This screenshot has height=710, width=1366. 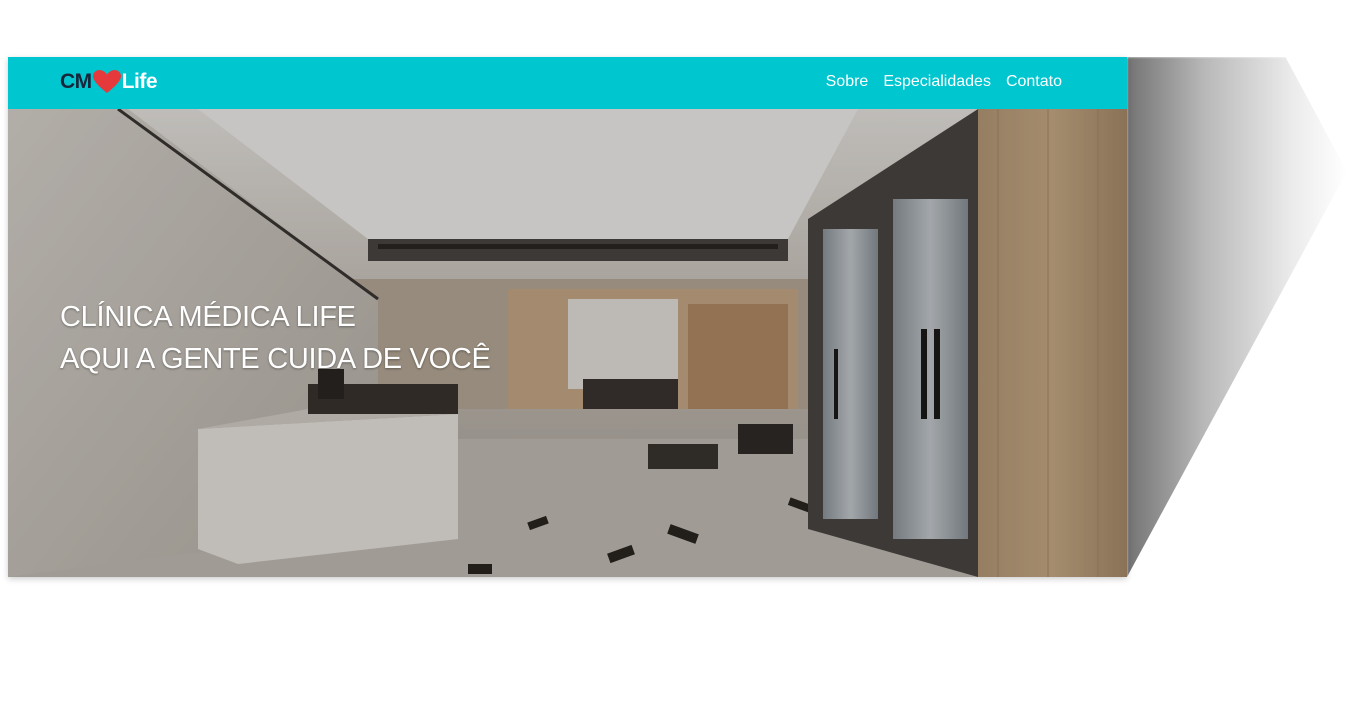 What do you see at coordinates (1237, 317) in the screenshot?
I see `page-drop-shadow` at bounding box center [1237, 317].